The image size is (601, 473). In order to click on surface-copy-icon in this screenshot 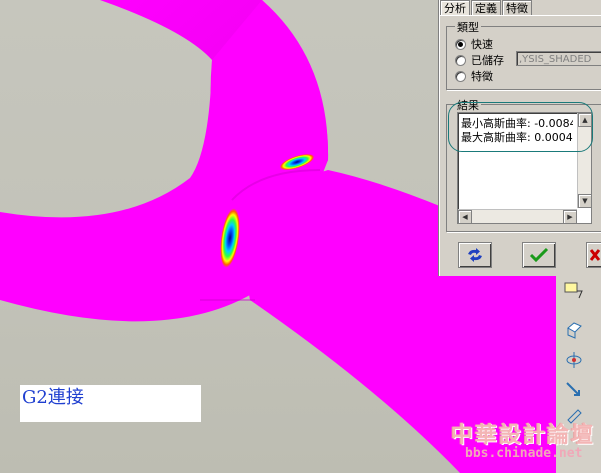, I will do `click(574, 330)`.